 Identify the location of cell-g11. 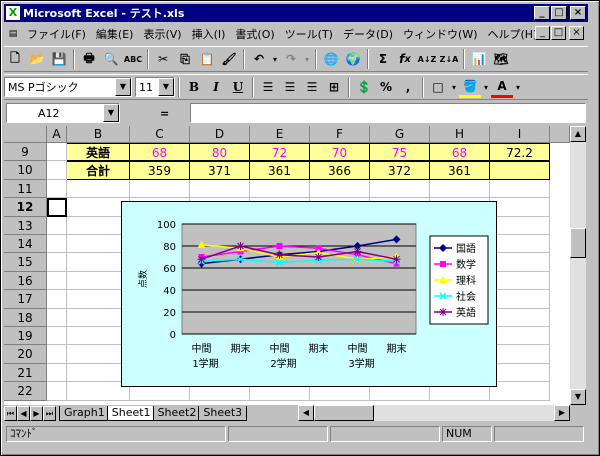
(400, 189).